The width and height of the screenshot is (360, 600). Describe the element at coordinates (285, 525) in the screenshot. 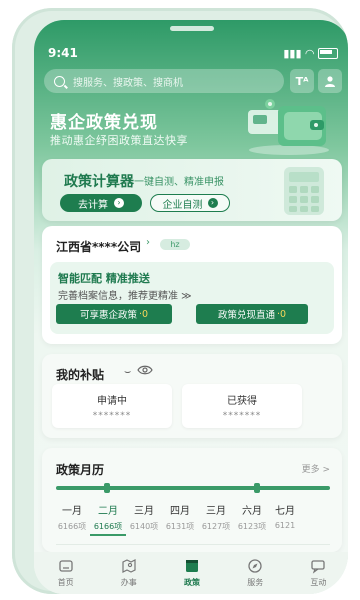

I see `month-count: 6121` at that location.